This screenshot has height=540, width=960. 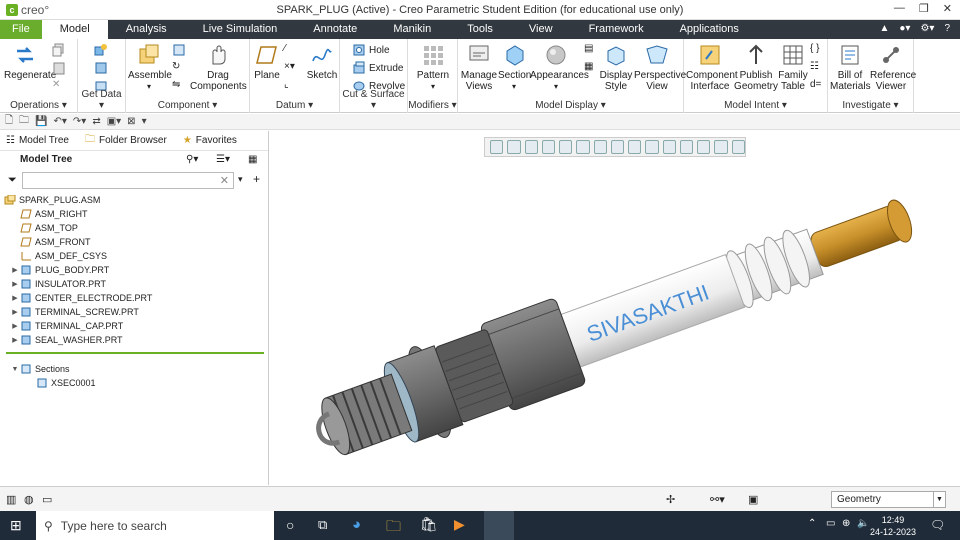 I want to click on media-player-icon: ▶, so click(x=459, y=524).